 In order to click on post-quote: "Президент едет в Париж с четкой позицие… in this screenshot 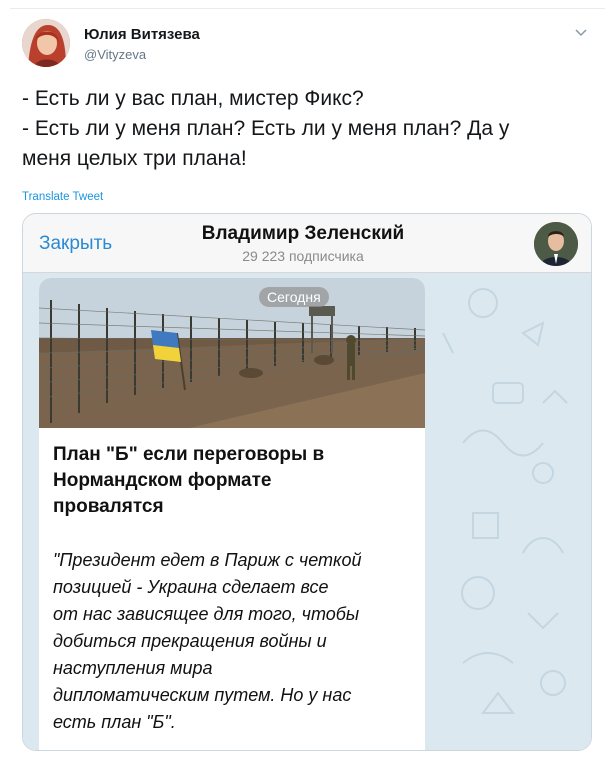, I will do `click(207, 641)`.